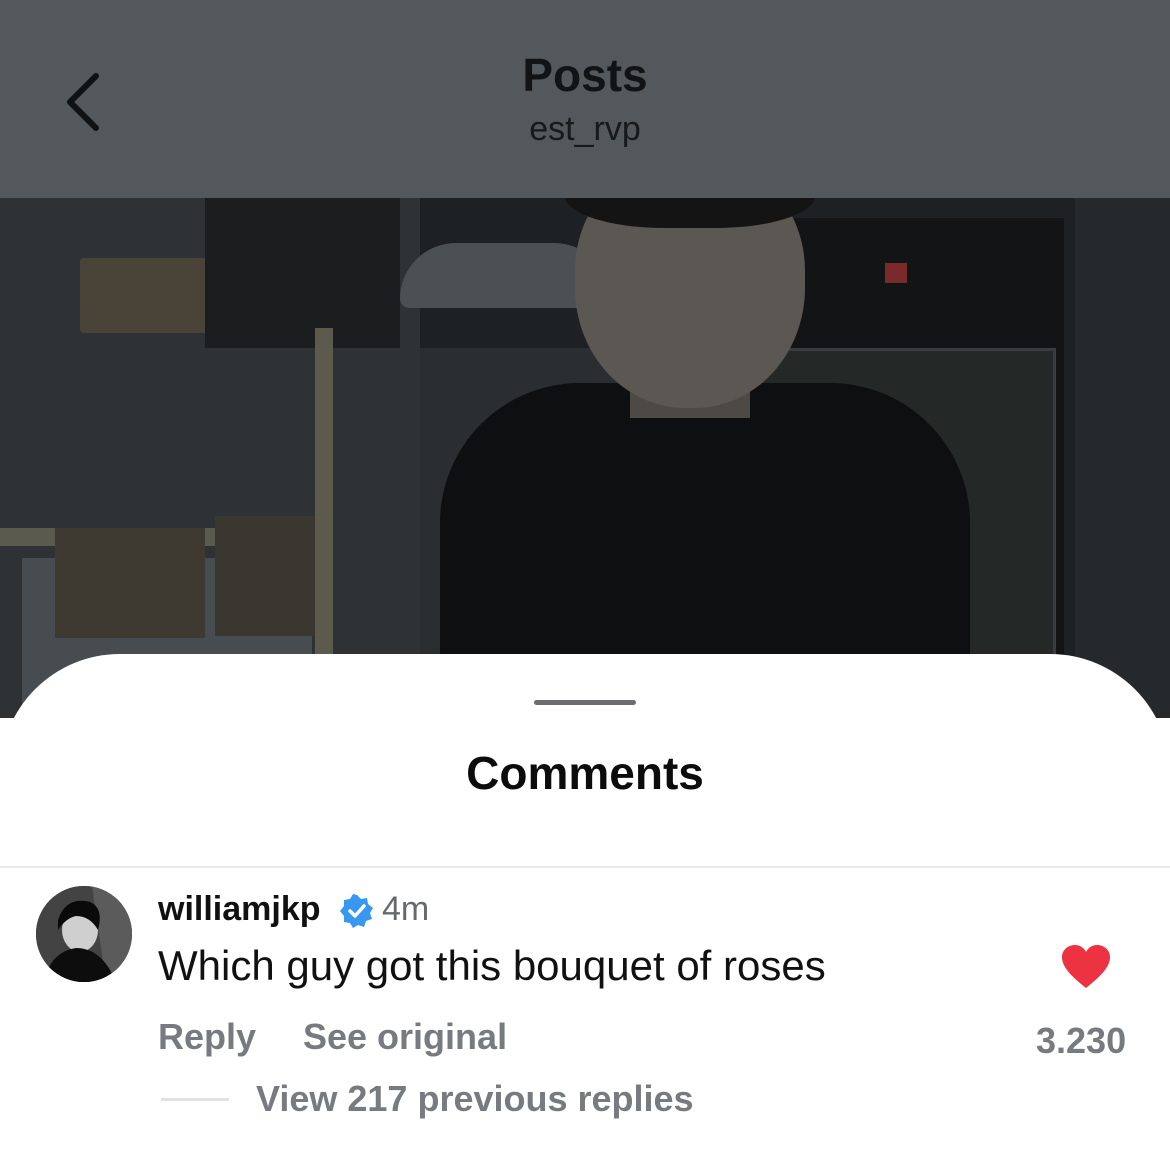 The height and width of the screenshot is (1154, 1170). Describe the element at coordinates (239, 909) in the screenshot. I see `comment-username: williamjkp` at that location.